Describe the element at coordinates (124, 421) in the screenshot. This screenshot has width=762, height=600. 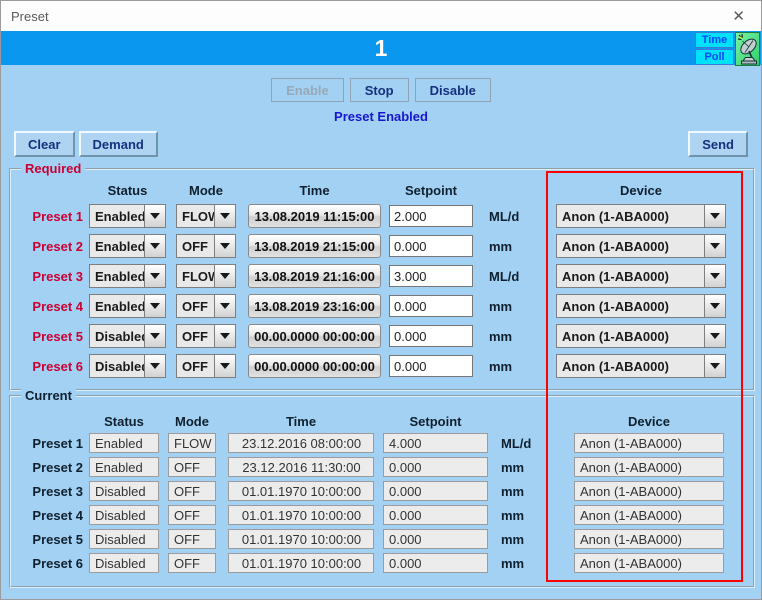
I see `header-status: Status` at that location.